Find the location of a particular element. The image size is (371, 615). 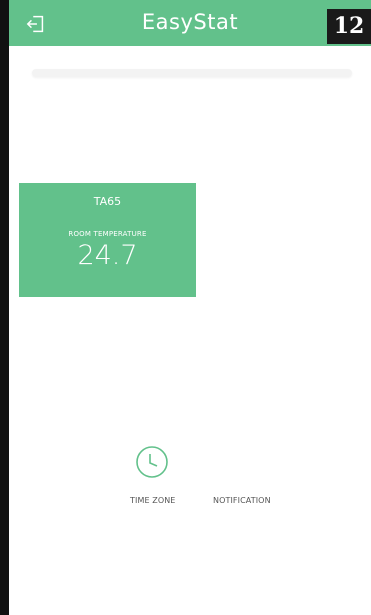

clock-icon is located at coordinates (152, 462).